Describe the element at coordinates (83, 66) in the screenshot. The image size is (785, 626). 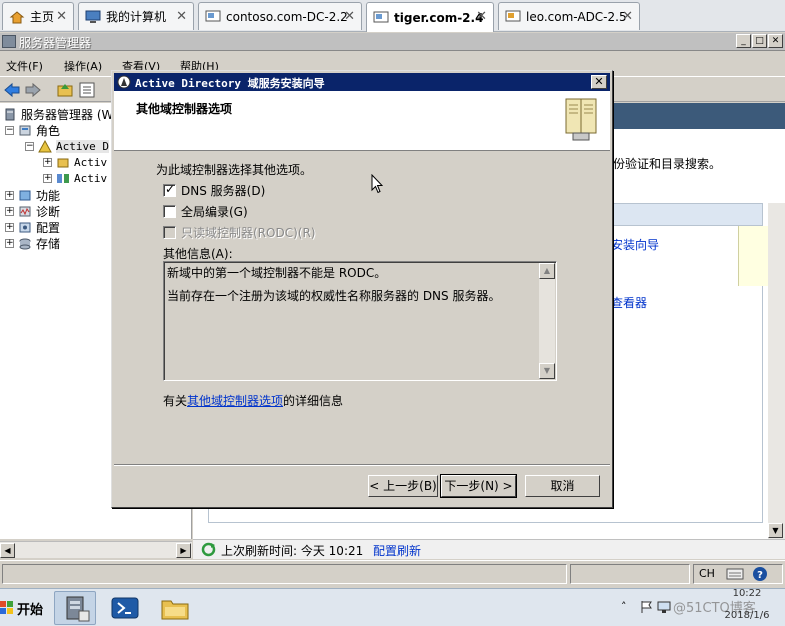
I see `menu-action: 操作(A)` at that location.